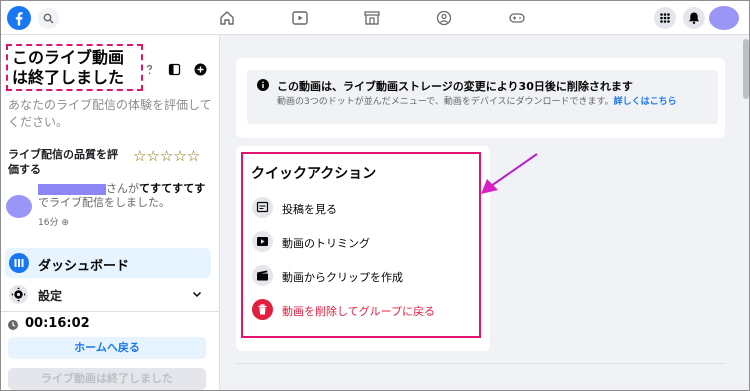 The image size is (750, 391). Describe the element at coordinates (108, 295) in the screenshot. I see `sidebar-item-settings: 設定` at that location.